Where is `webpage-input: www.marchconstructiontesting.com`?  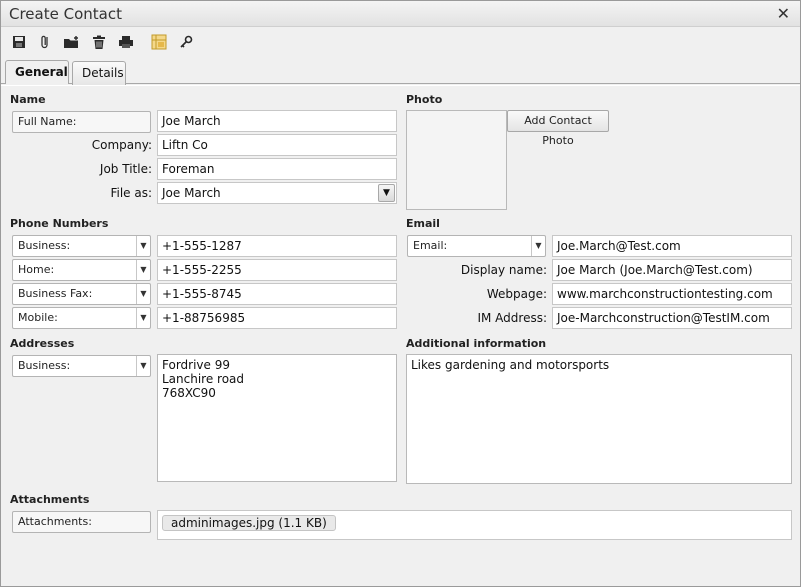
webpage-input: www.marchconstructiontesting.com is located at coordinates (672, 294).